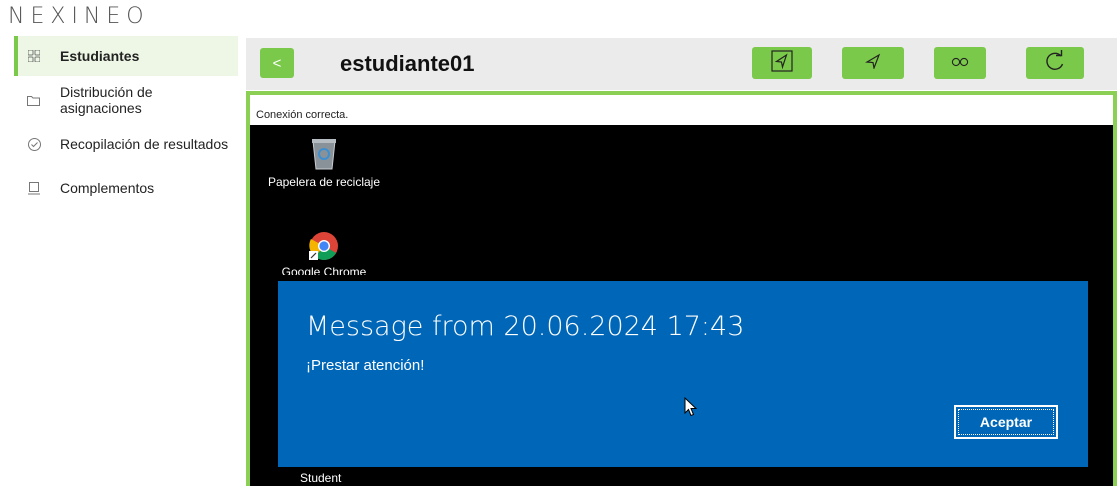 This screenshot has height=486, width=1117. I want to click on check-circle-icon, so click(34, 144).